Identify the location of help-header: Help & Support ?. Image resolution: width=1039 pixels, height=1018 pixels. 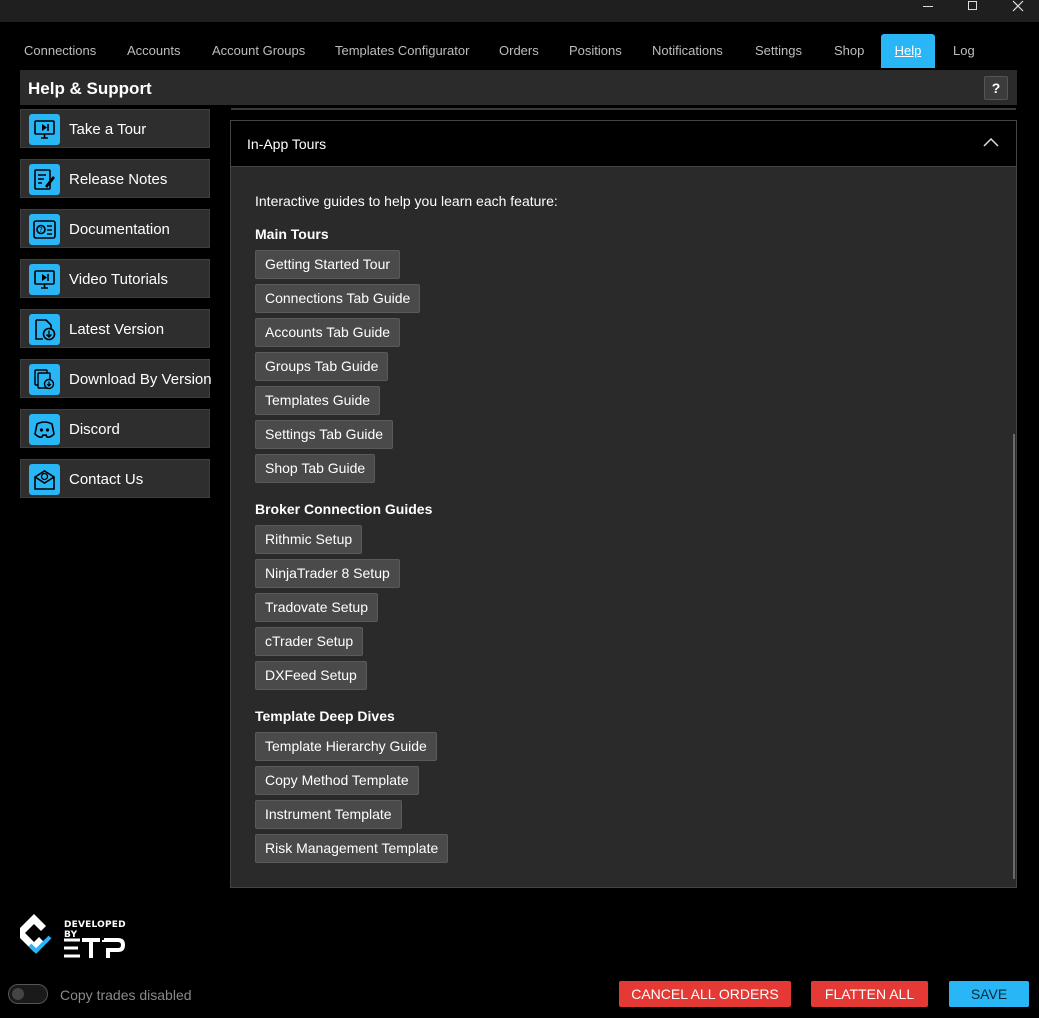
(518, 87).